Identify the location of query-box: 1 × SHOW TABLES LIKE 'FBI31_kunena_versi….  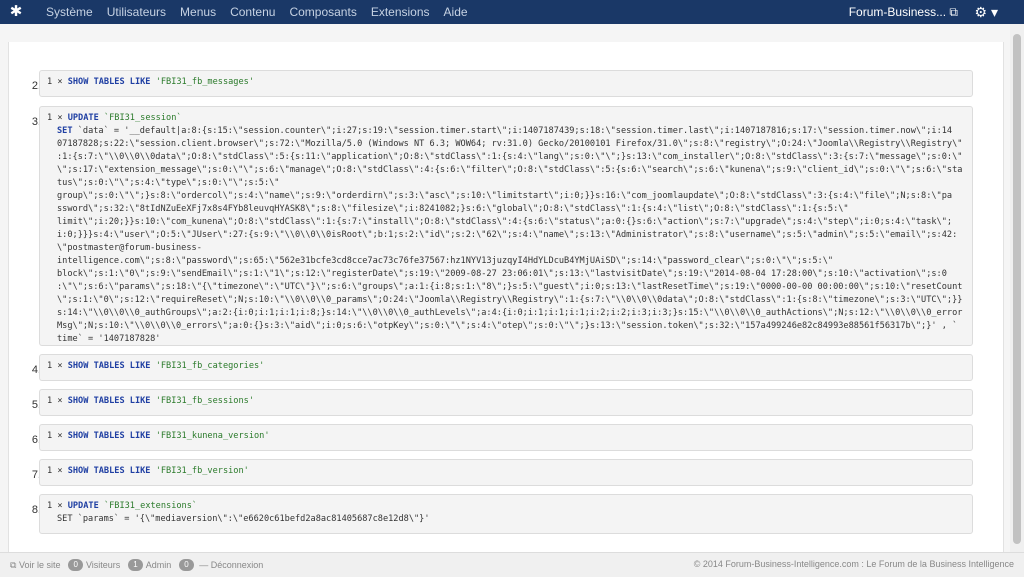
(506, 437).